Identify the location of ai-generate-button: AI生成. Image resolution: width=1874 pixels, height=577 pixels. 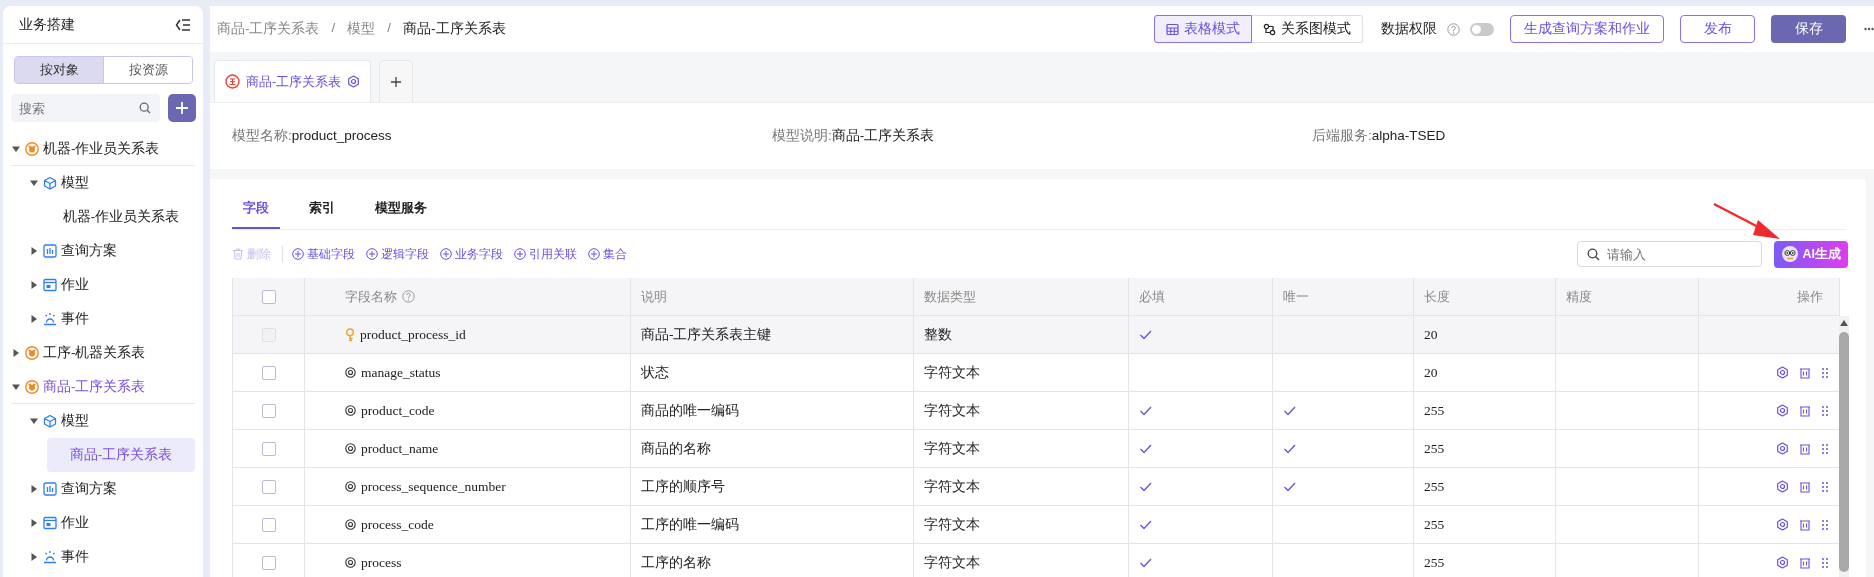
(1810, 254).